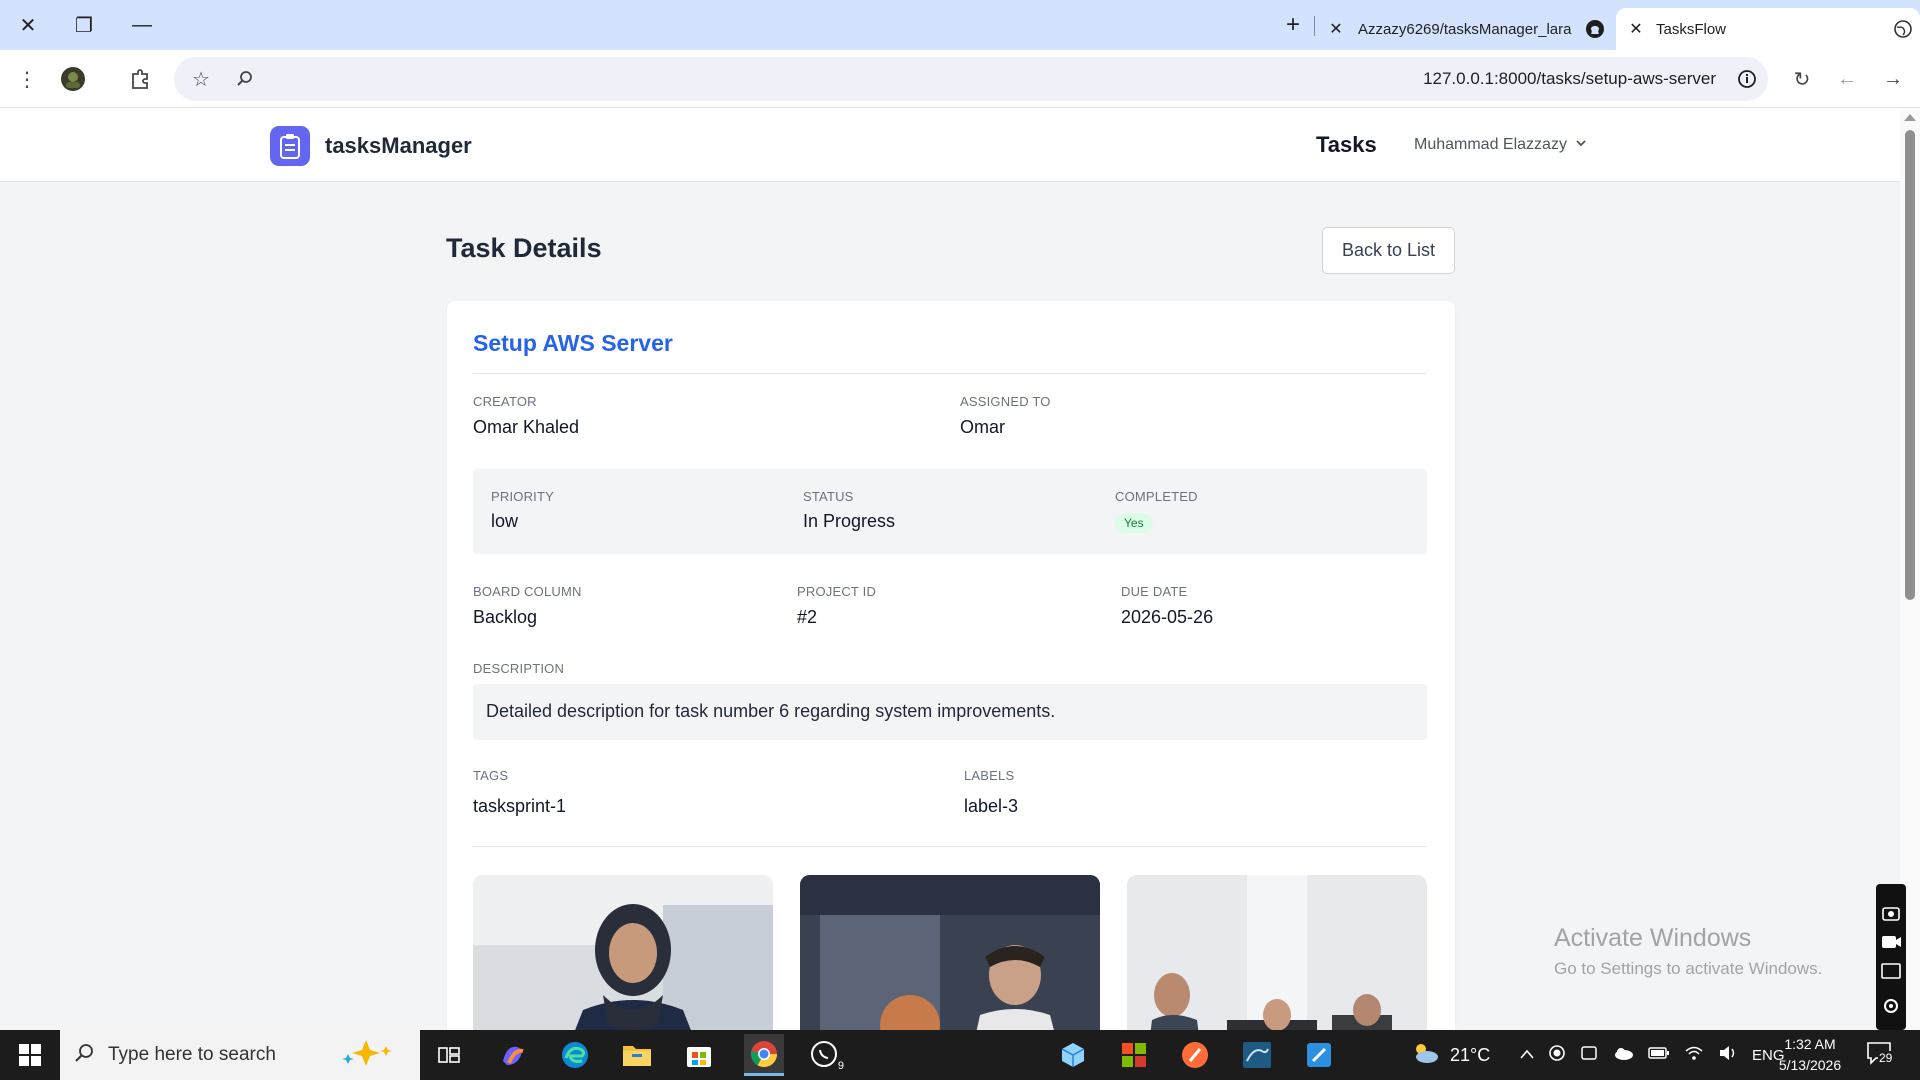 Image resolution: width=1920 pixels, height=1080 pixels. I want to click on assigned-label: ASSIGNED TO, so click(1005, 401).